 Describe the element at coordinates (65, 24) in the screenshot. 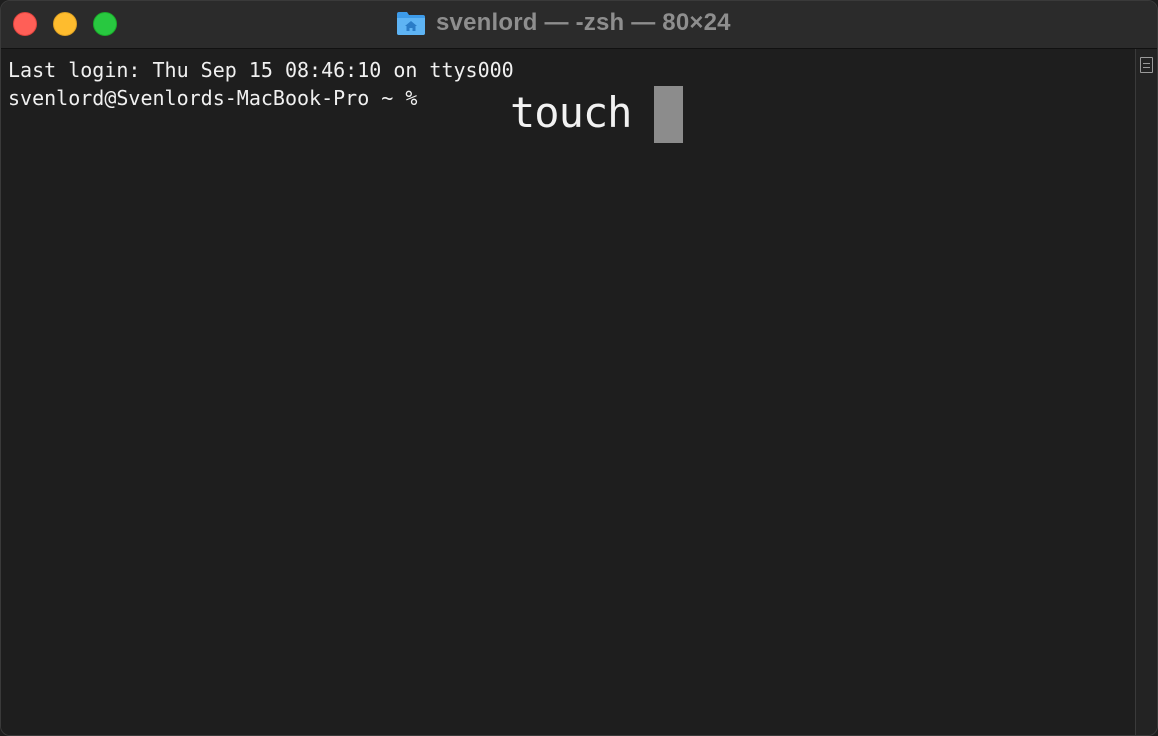

I see `minimize-button` at that location.